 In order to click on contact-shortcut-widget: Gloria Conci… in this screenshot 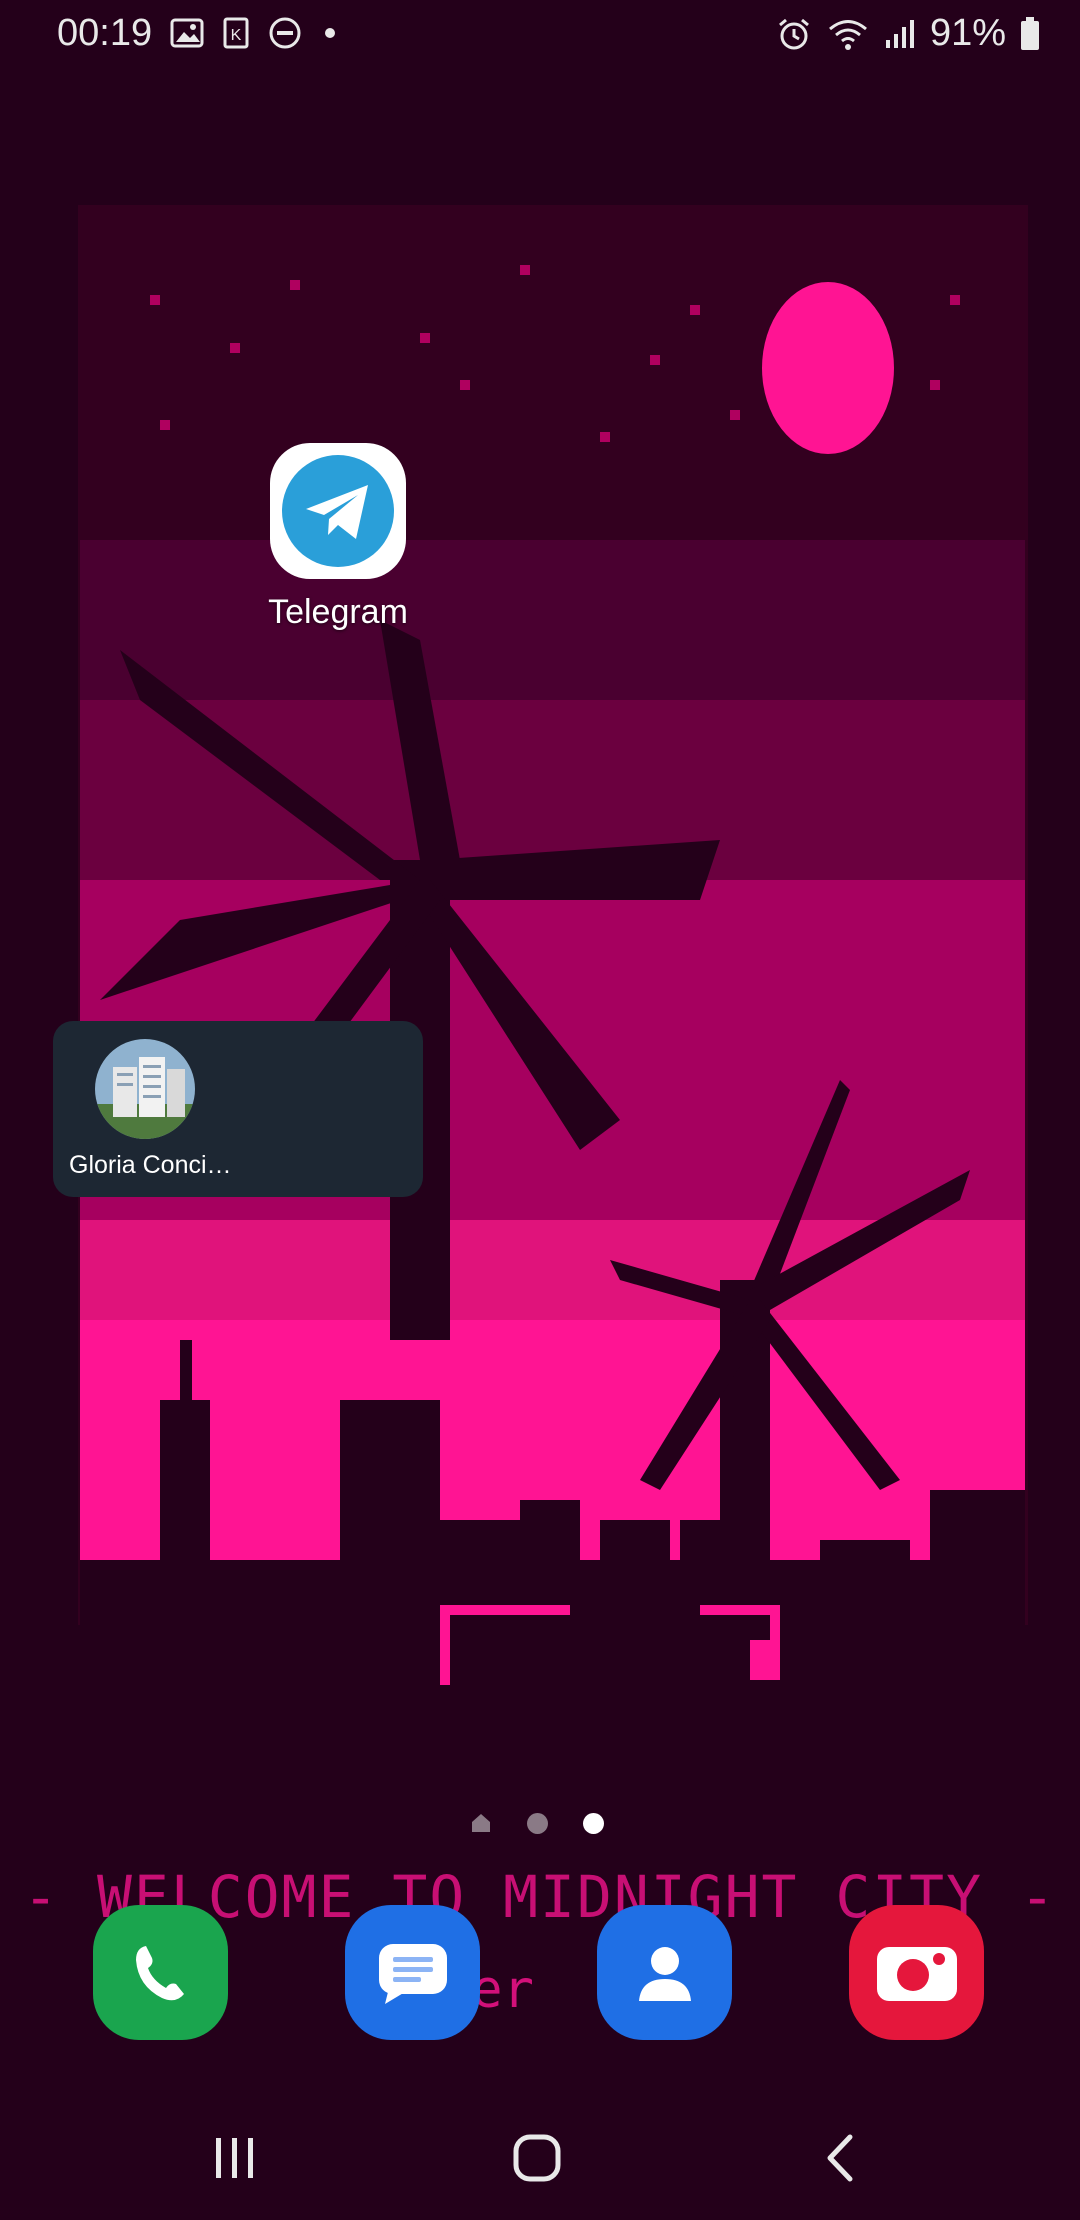, I will do `click(238, 1109)`.